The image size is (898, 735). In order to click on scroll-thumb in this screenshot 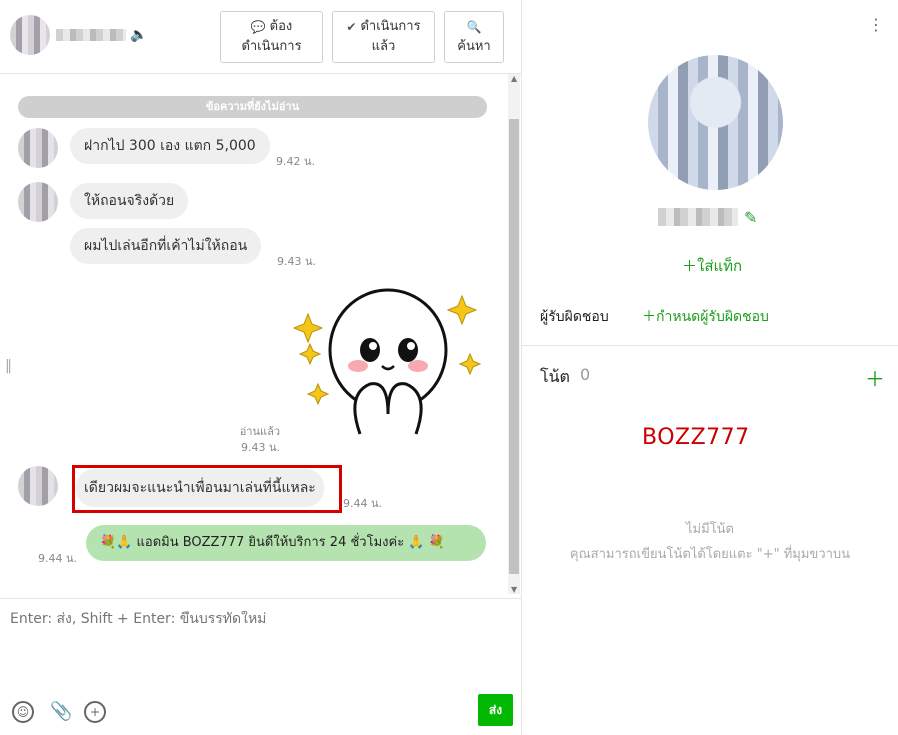, I will do `click(514, 346)`.